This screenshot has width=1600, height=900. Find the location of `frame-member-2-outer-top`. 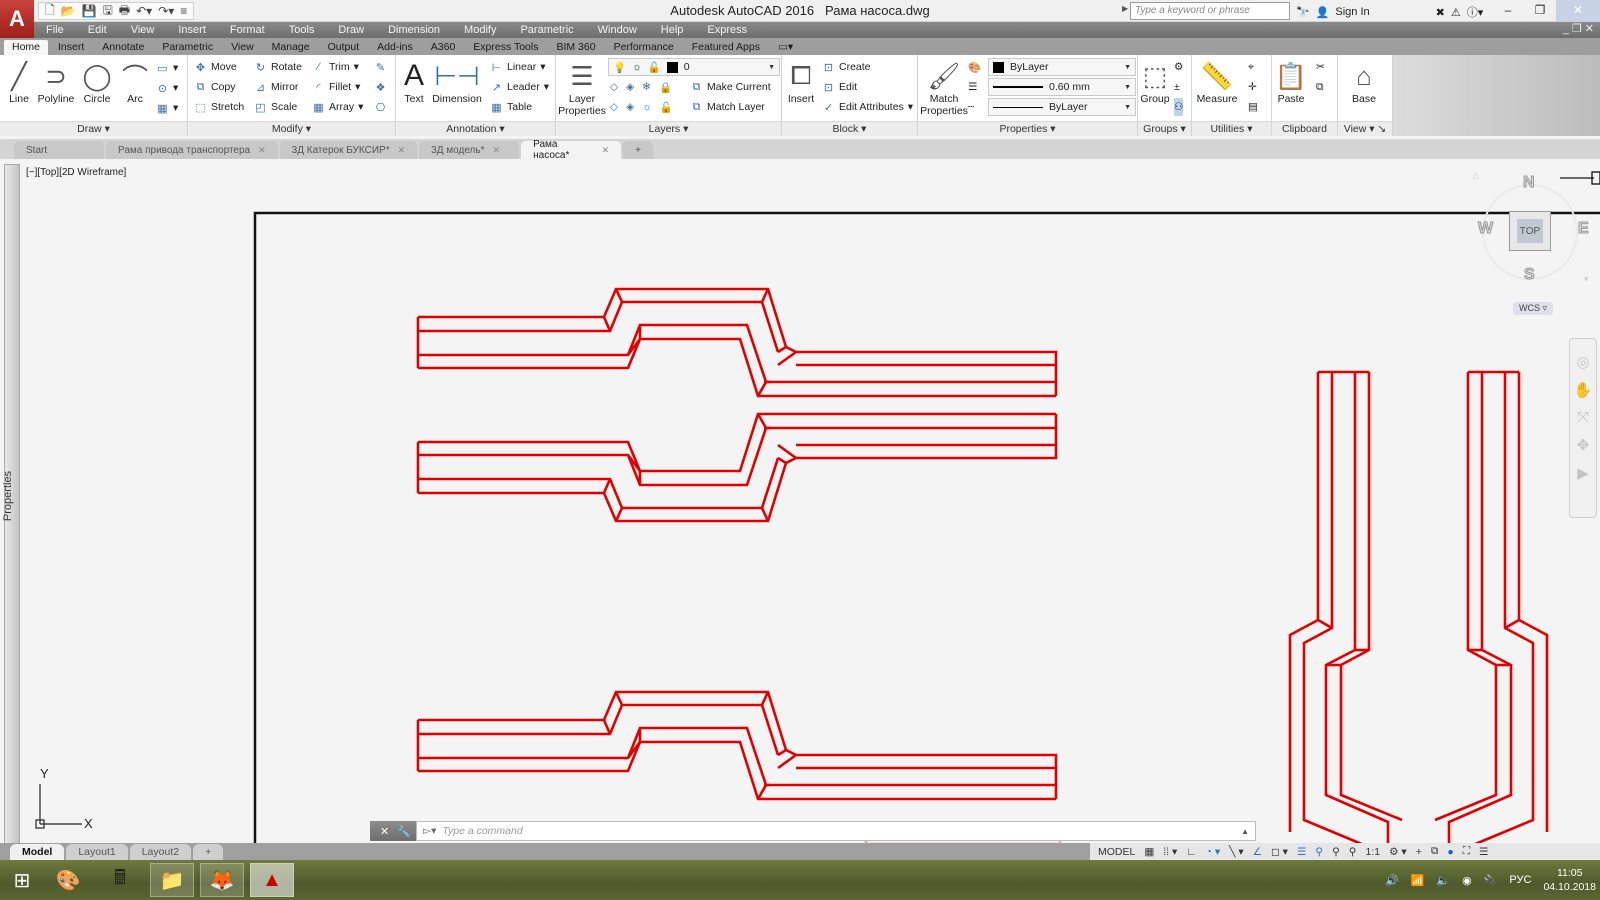

frame-member-2-outer-top is located at coordinates (603, 492).